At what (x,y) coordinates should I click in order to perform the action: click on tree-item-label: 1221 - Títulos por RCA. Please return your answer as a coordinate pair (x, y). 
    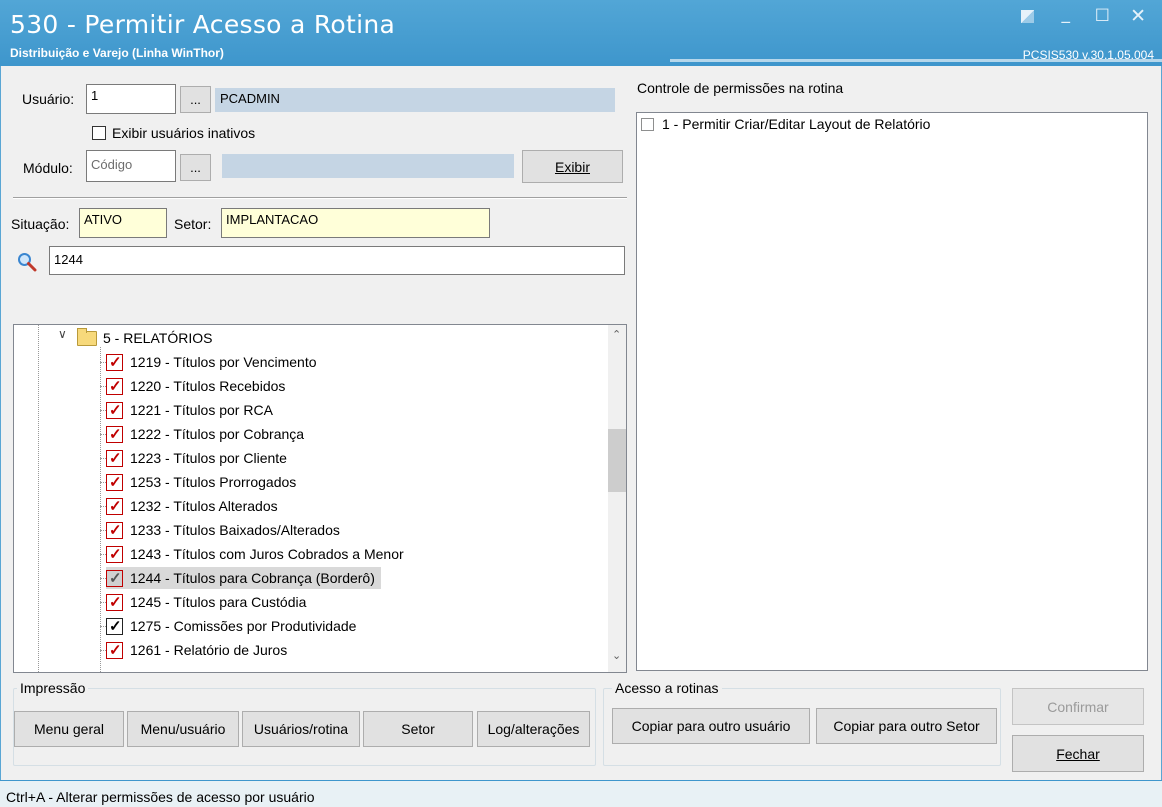
    Looking at the image, I should click on (201, 410).